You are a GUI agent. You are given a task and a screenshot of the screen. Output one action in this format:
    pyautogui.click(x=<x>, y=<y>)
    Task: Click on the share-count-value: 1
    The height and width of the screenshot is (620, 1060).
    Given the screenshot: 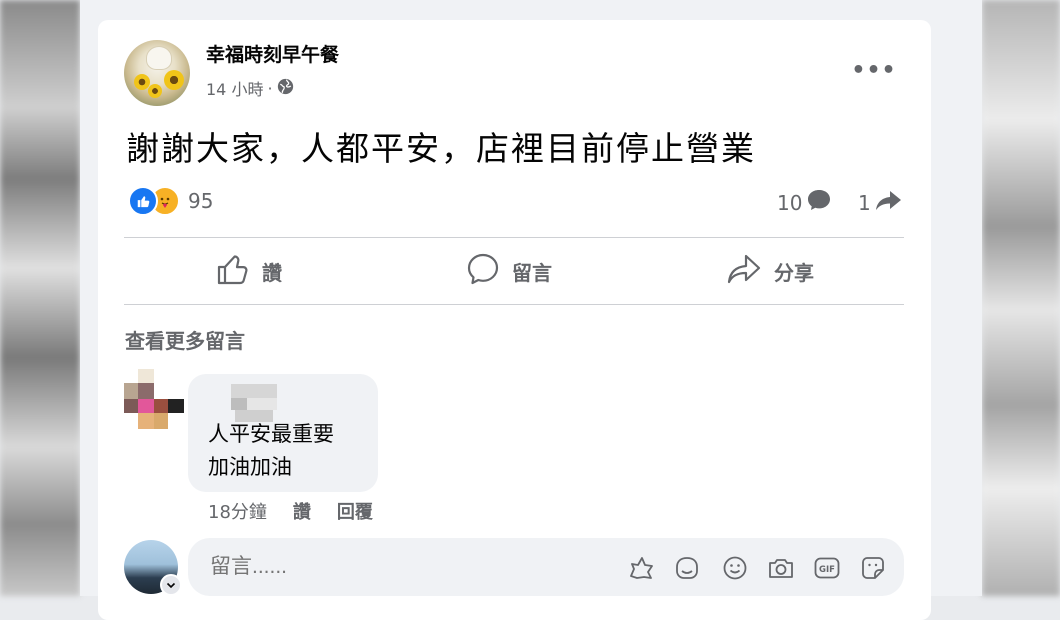 What is the action you would take?
    pyautogui.click(x=864, y=202)
    